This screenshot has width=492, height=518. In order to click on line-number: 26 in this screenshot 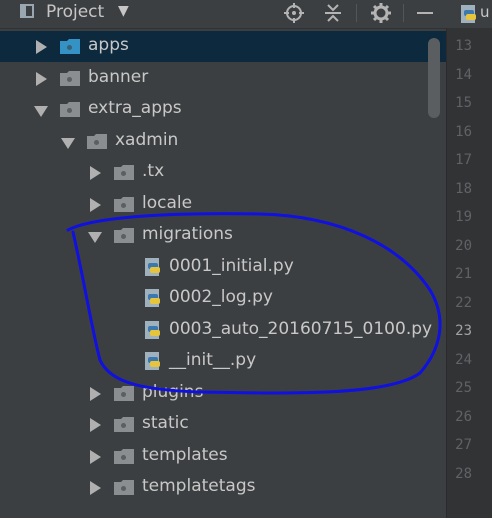, I will do `click(463, 416)`.